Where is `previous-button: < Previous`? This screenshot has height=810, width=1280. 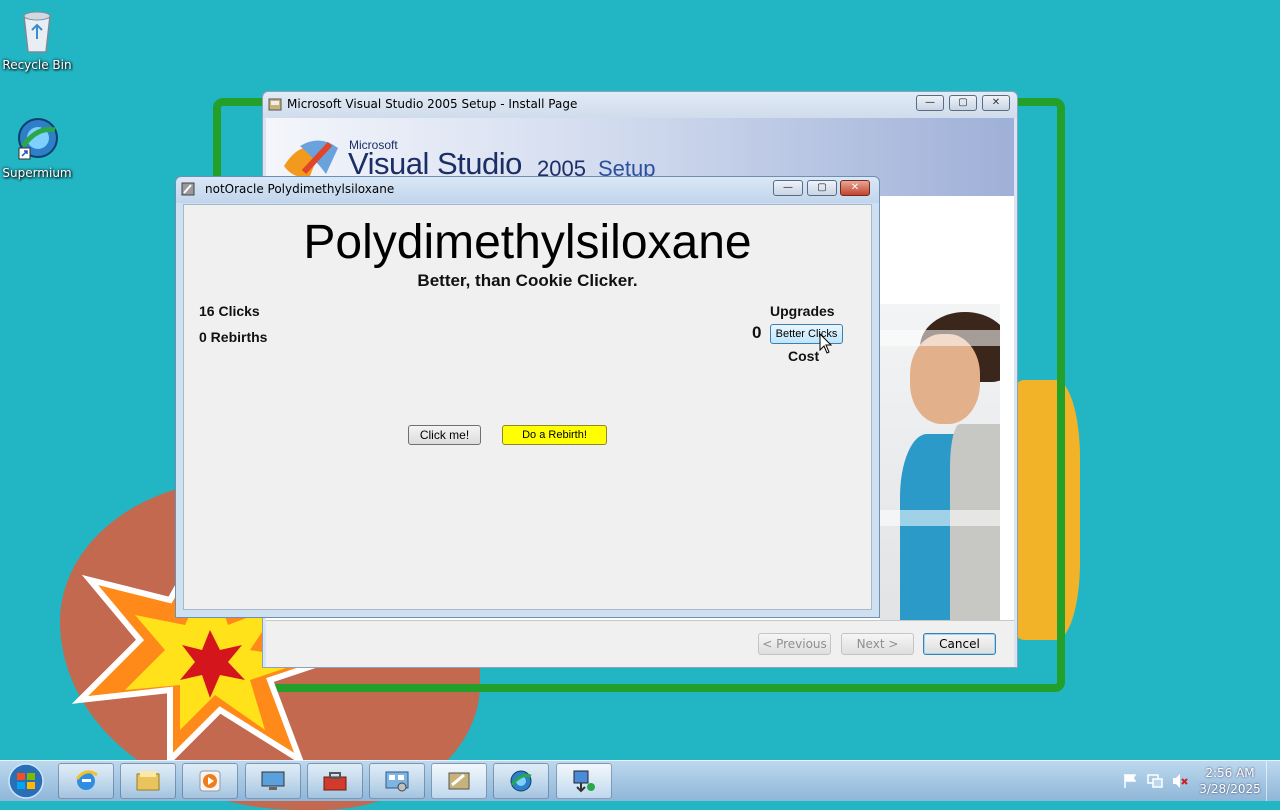 previous-button: < Previous is located at coordinates (794, 644).